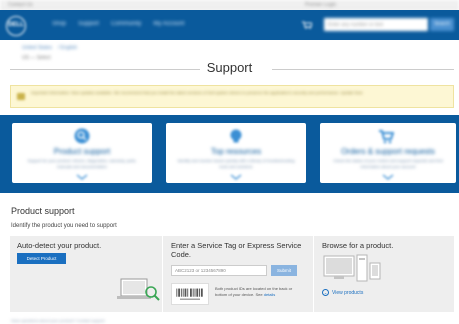 This screenshot has width=459, height=324. I want to click on section-subtitle: Identify the product you need to support, so click(64, 226).